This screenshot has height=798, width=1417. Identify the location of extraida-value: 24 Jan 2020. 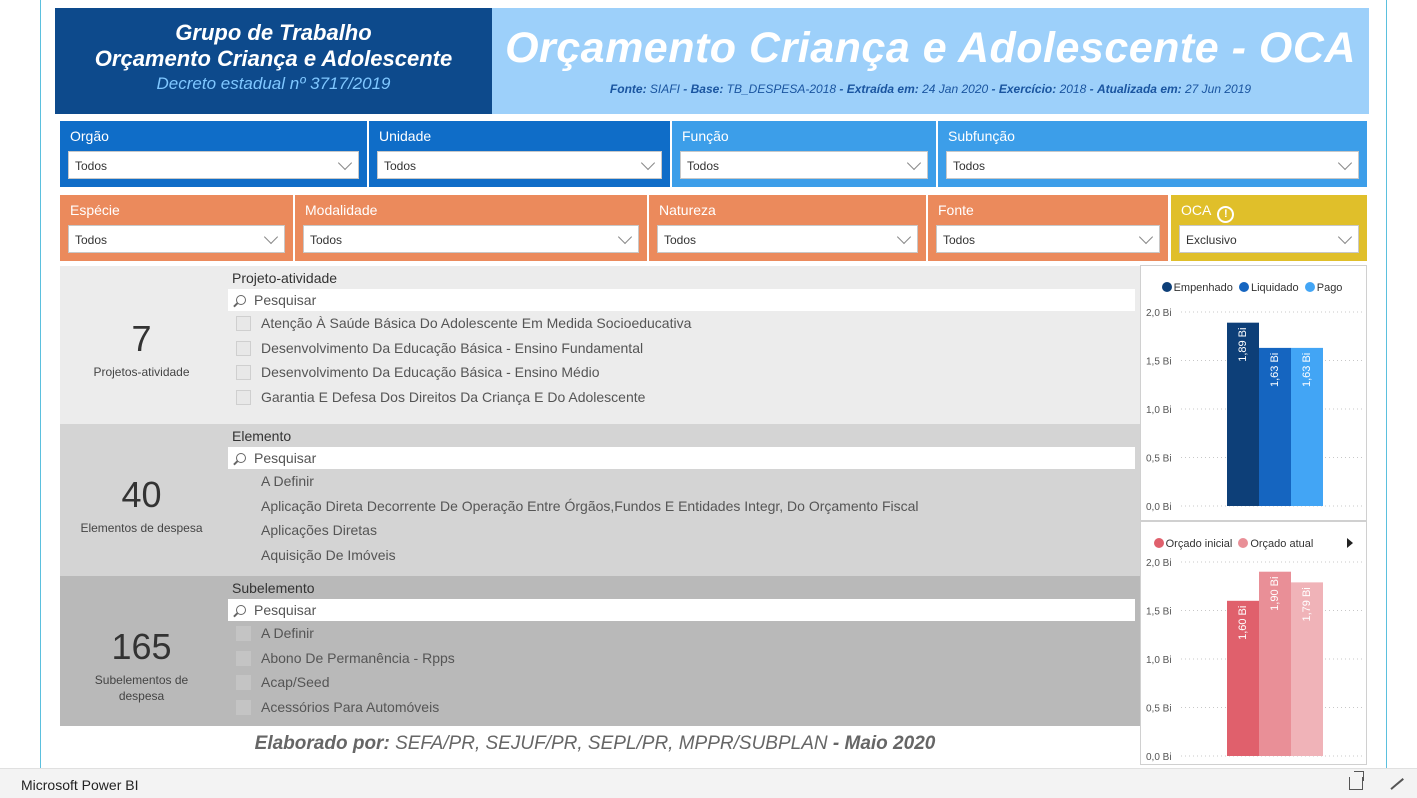
(955, 89).